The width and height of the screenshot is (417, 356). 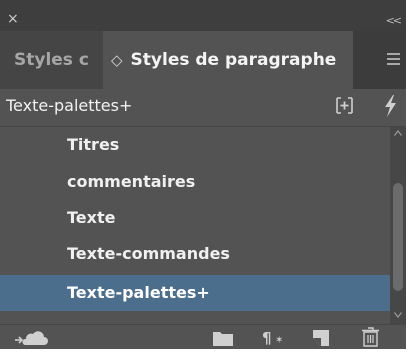 I want to click on panel-title-bar: × <<, so click(x=203, y=15).